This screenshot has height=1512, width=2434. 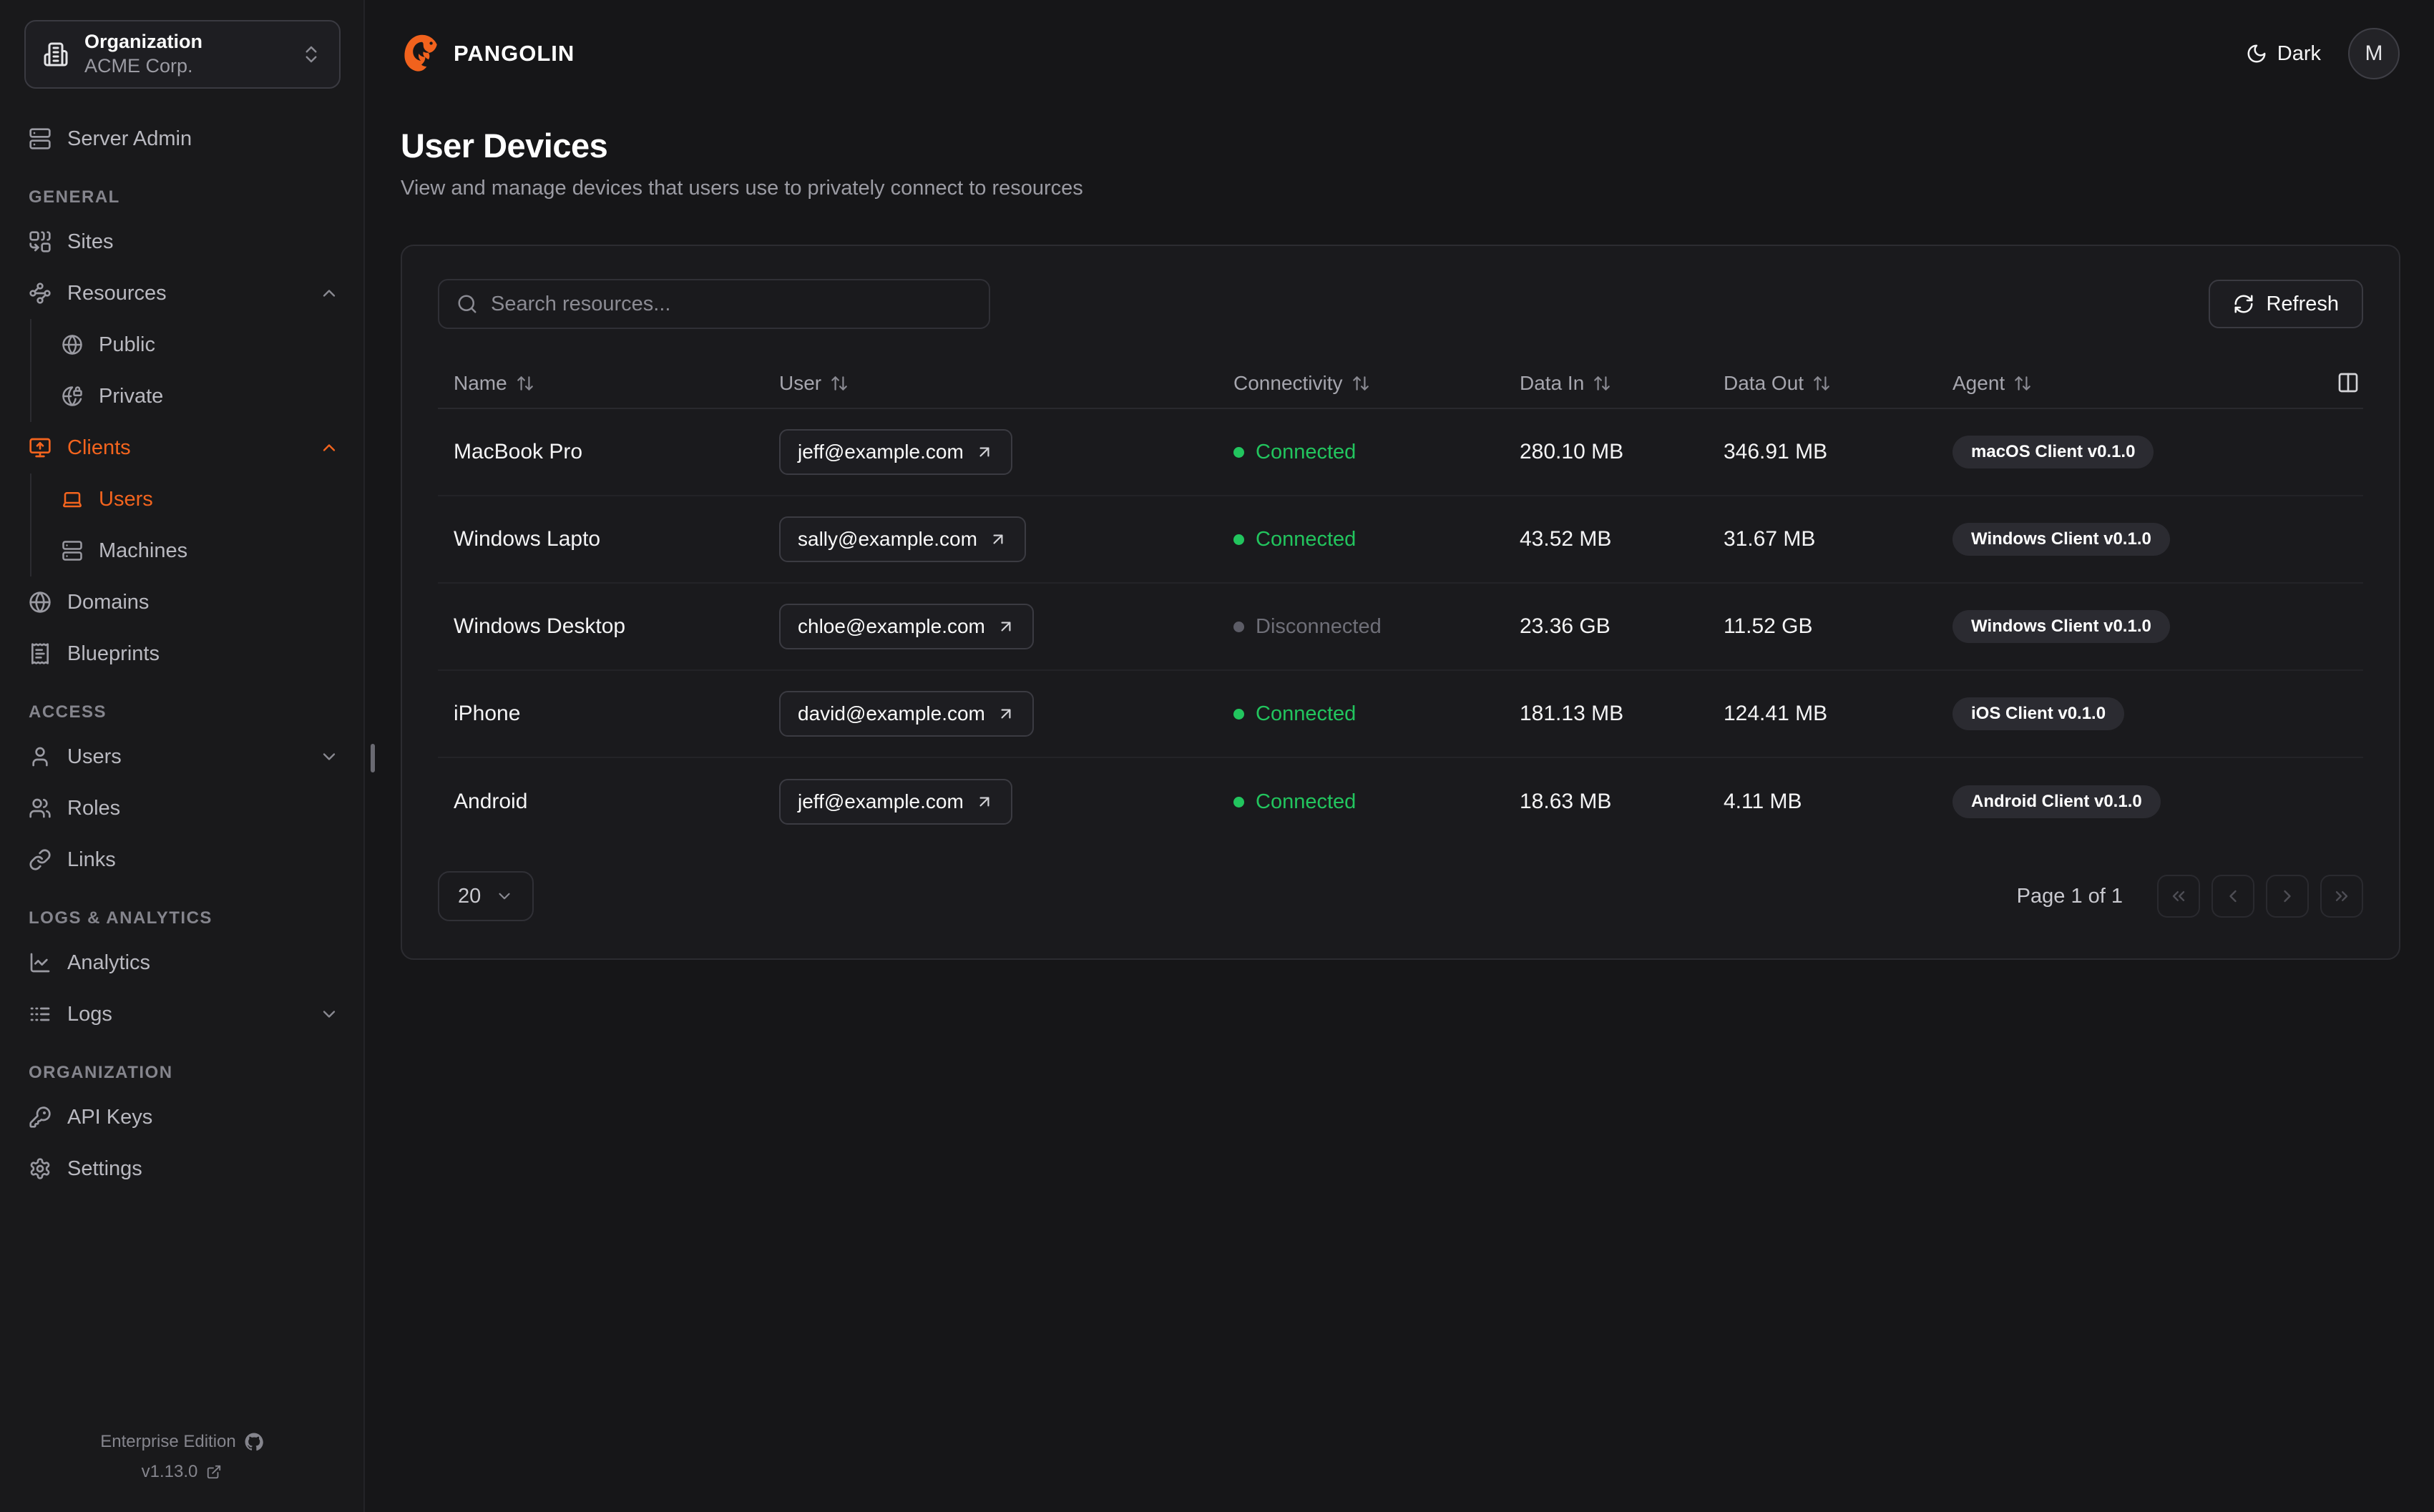 I want to click on column-header-data-out: Data Out, so click(x=1822, y=383).